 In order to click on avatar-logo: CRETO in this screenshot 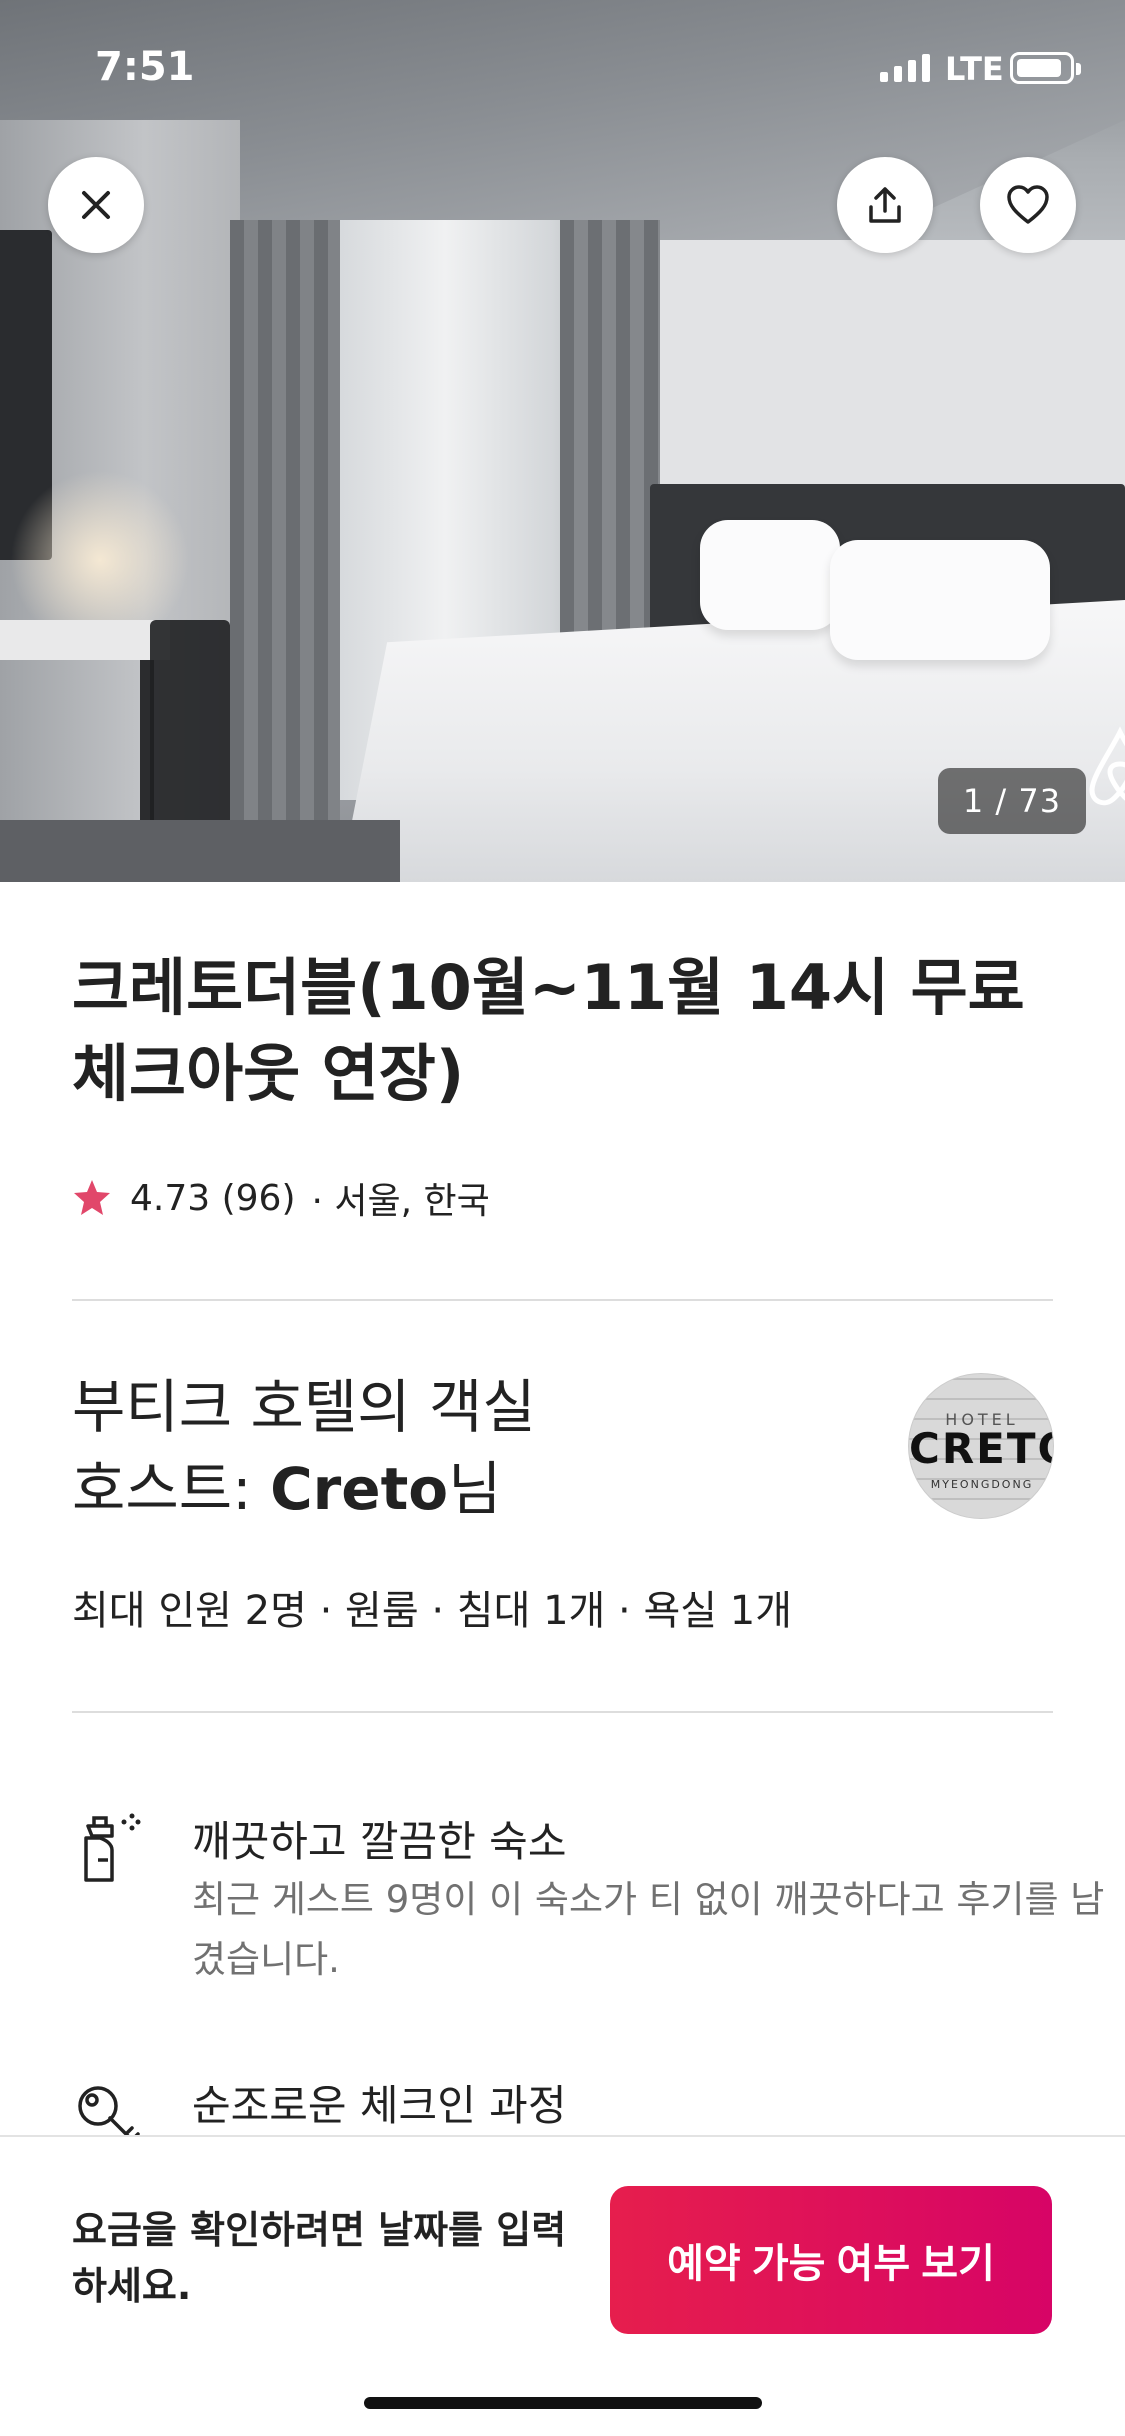, I will do `click(981, 1448)`.